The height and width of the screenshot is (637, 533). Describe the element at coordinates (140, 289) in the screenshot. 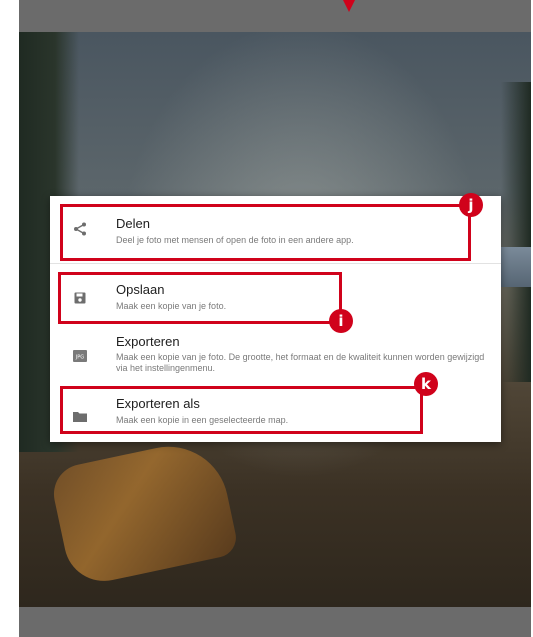

I see `menu-item-title: Opslaan` at that location.